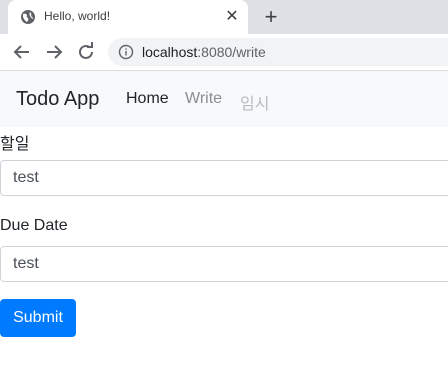  What do you see at coordinates (224, 99) in the screenshot?
I see `app-navbar: Todo App Home Write 임시` at bounding box center [224, 99].